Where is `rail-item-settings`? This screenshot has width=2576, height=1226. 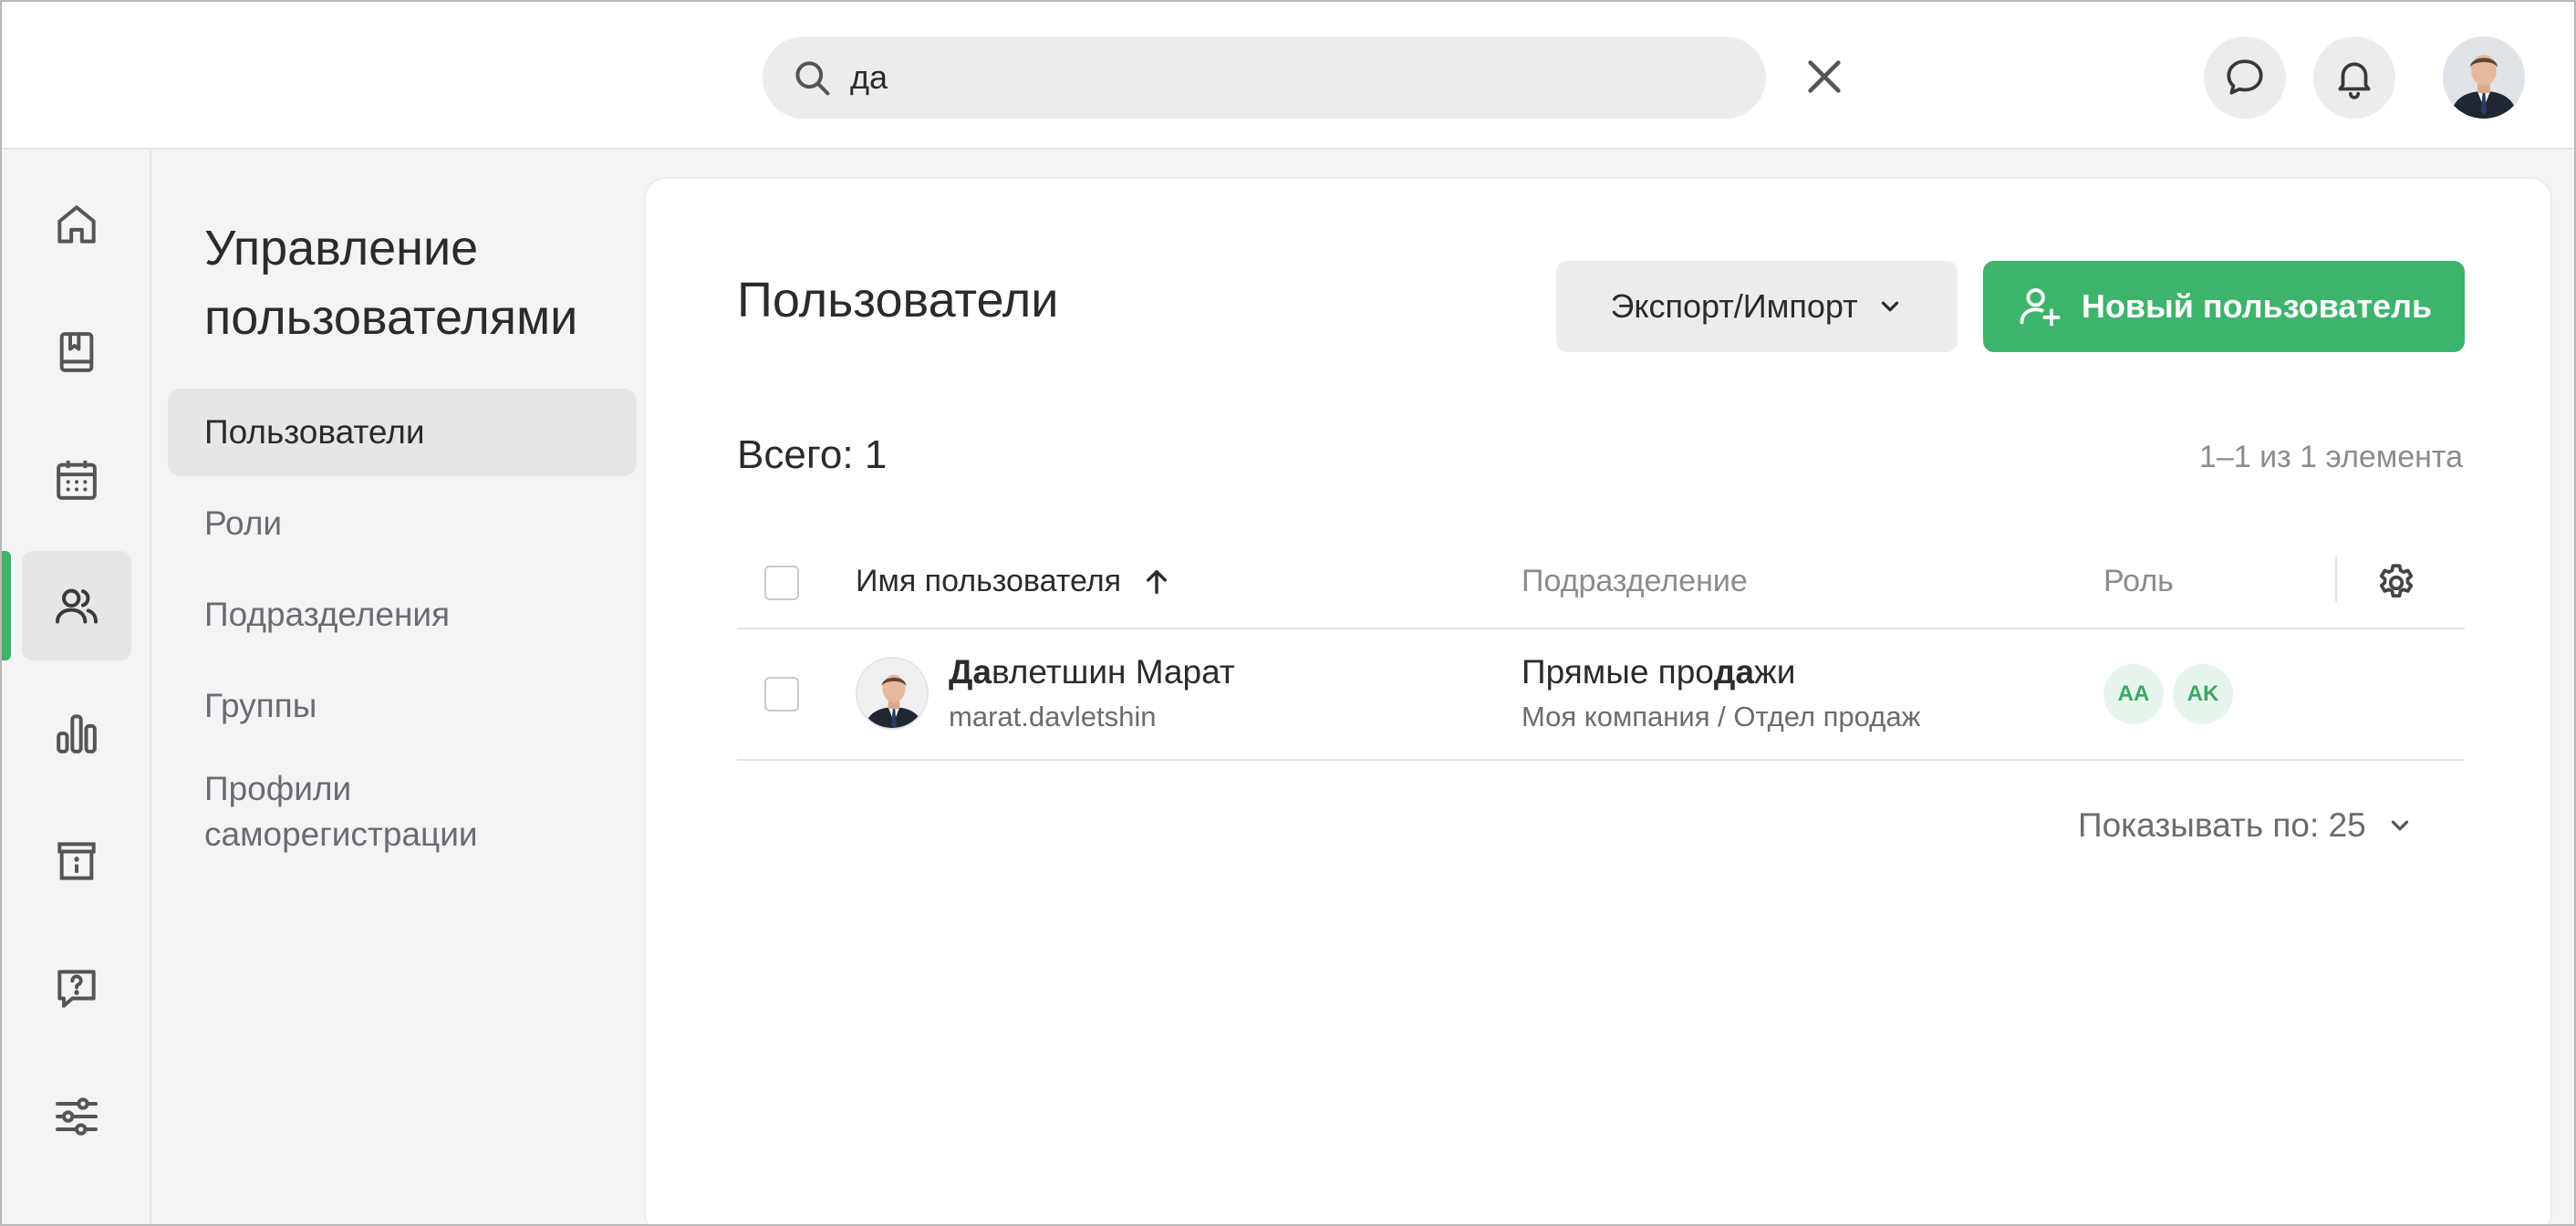
rail-item-settings is located at coordinates (76, 1116).